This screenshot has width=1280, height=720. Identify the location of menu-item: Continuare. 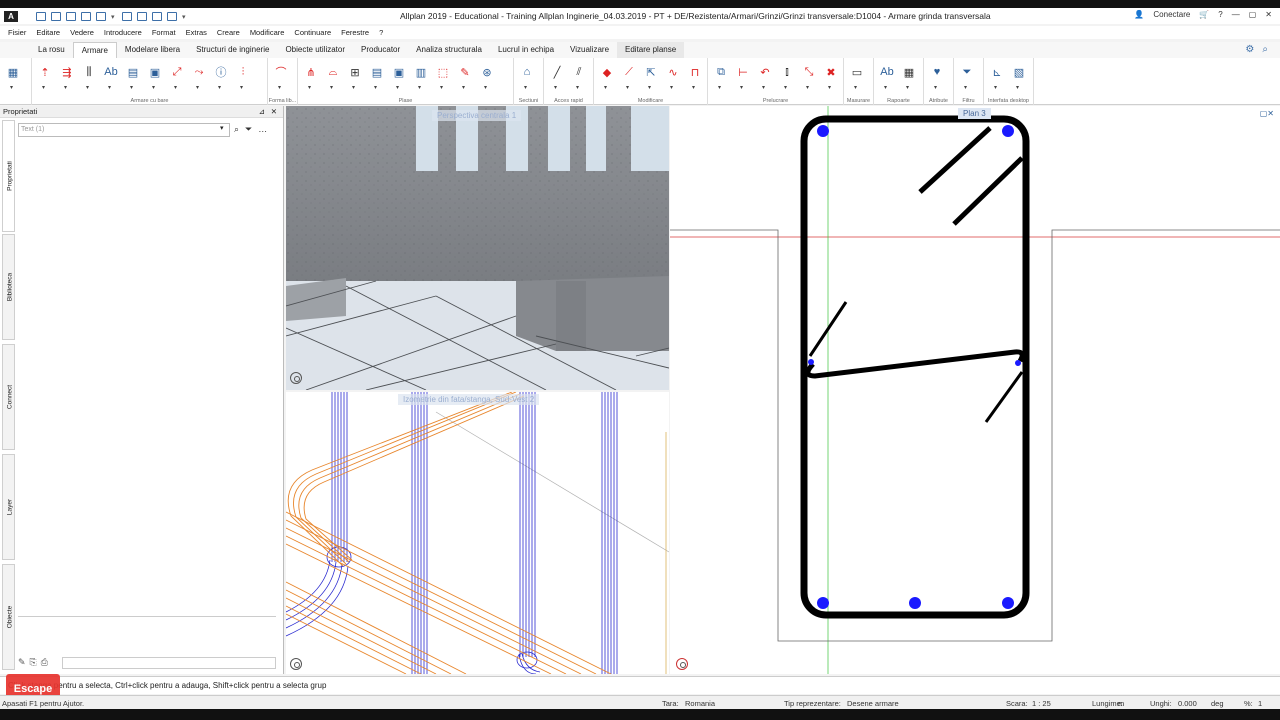
(312, 32).